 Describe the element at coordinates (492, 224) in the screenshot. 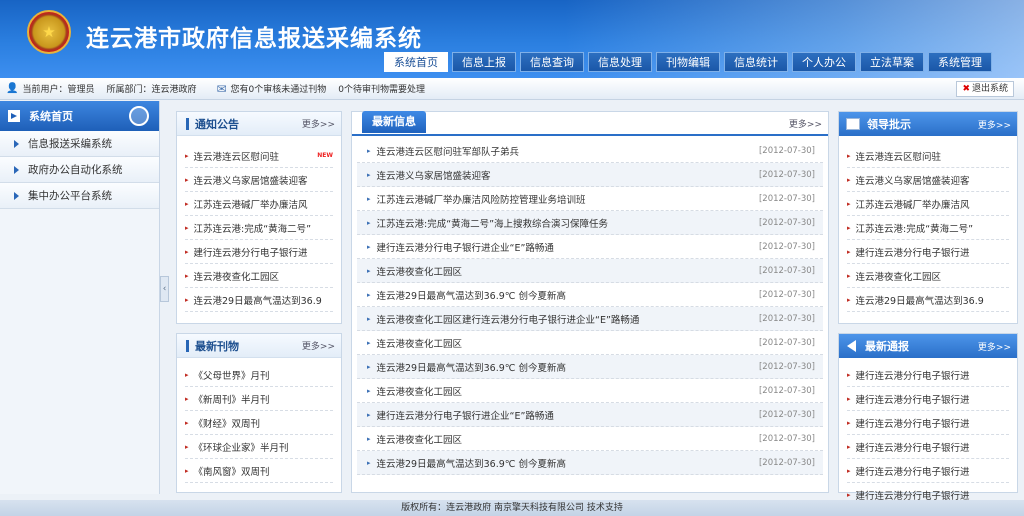

I see `news-title: 江苏连云港:完成“黄海二号”海上搜救综合演习保障任务` at that location.